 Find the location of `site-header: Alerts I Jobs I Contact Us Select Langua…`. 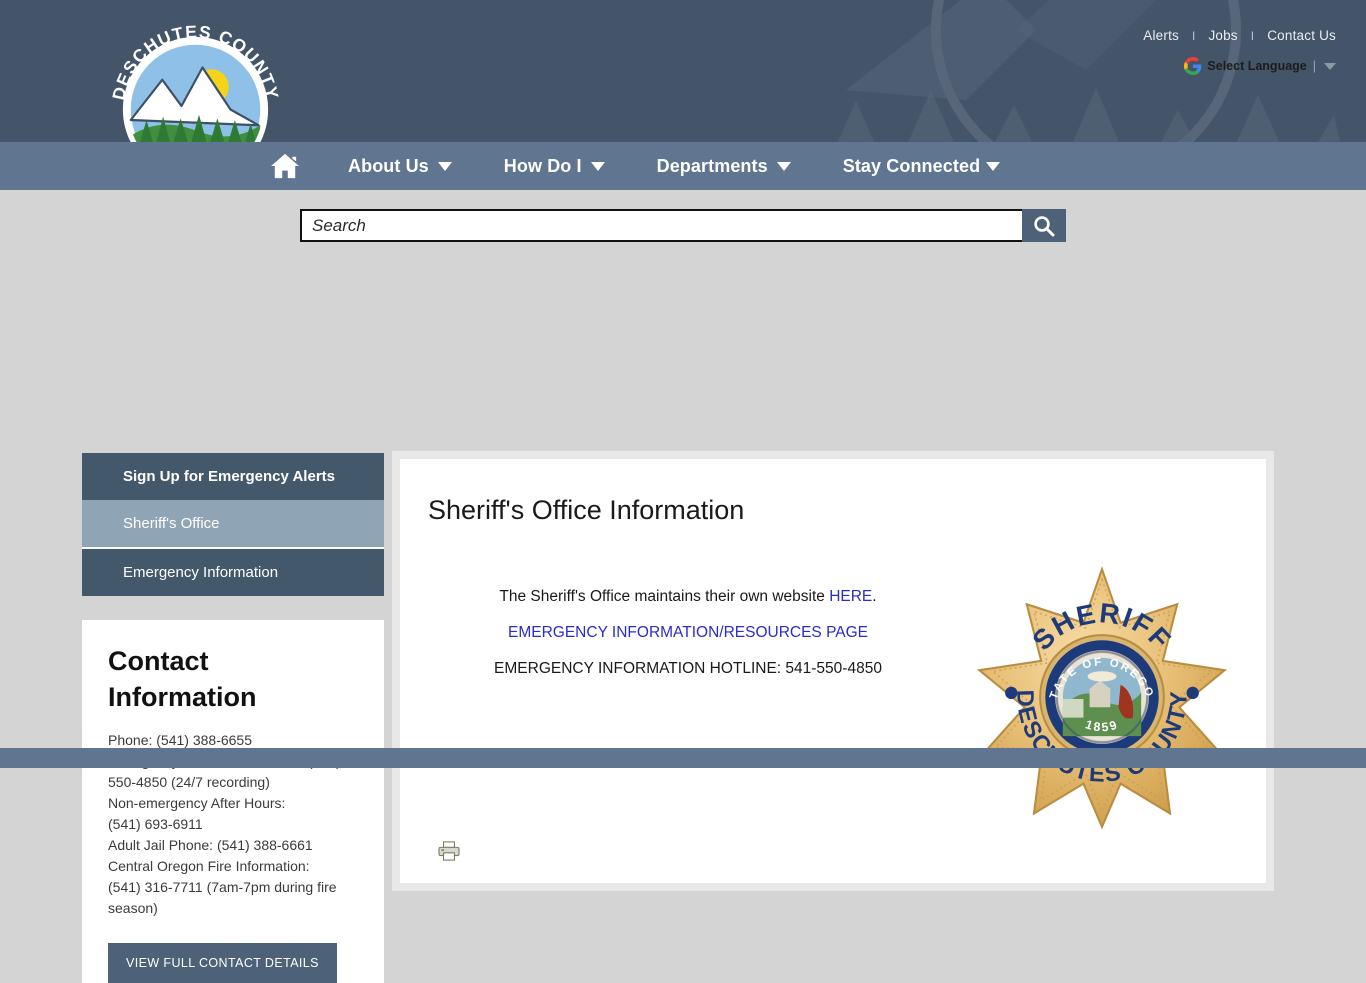

site-header: Alerts I Jobs I Contact Us Select Langua… is located at coordinates (683, 71).